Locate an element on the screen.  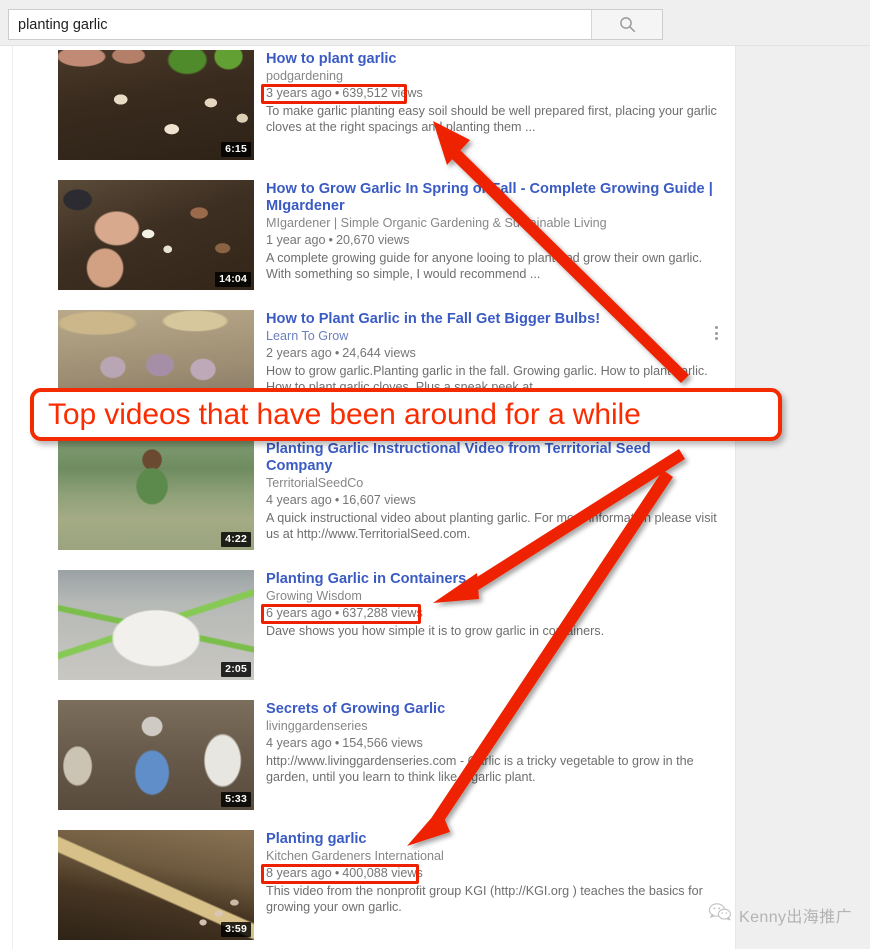
search-button is located at coordinates (626, 24).